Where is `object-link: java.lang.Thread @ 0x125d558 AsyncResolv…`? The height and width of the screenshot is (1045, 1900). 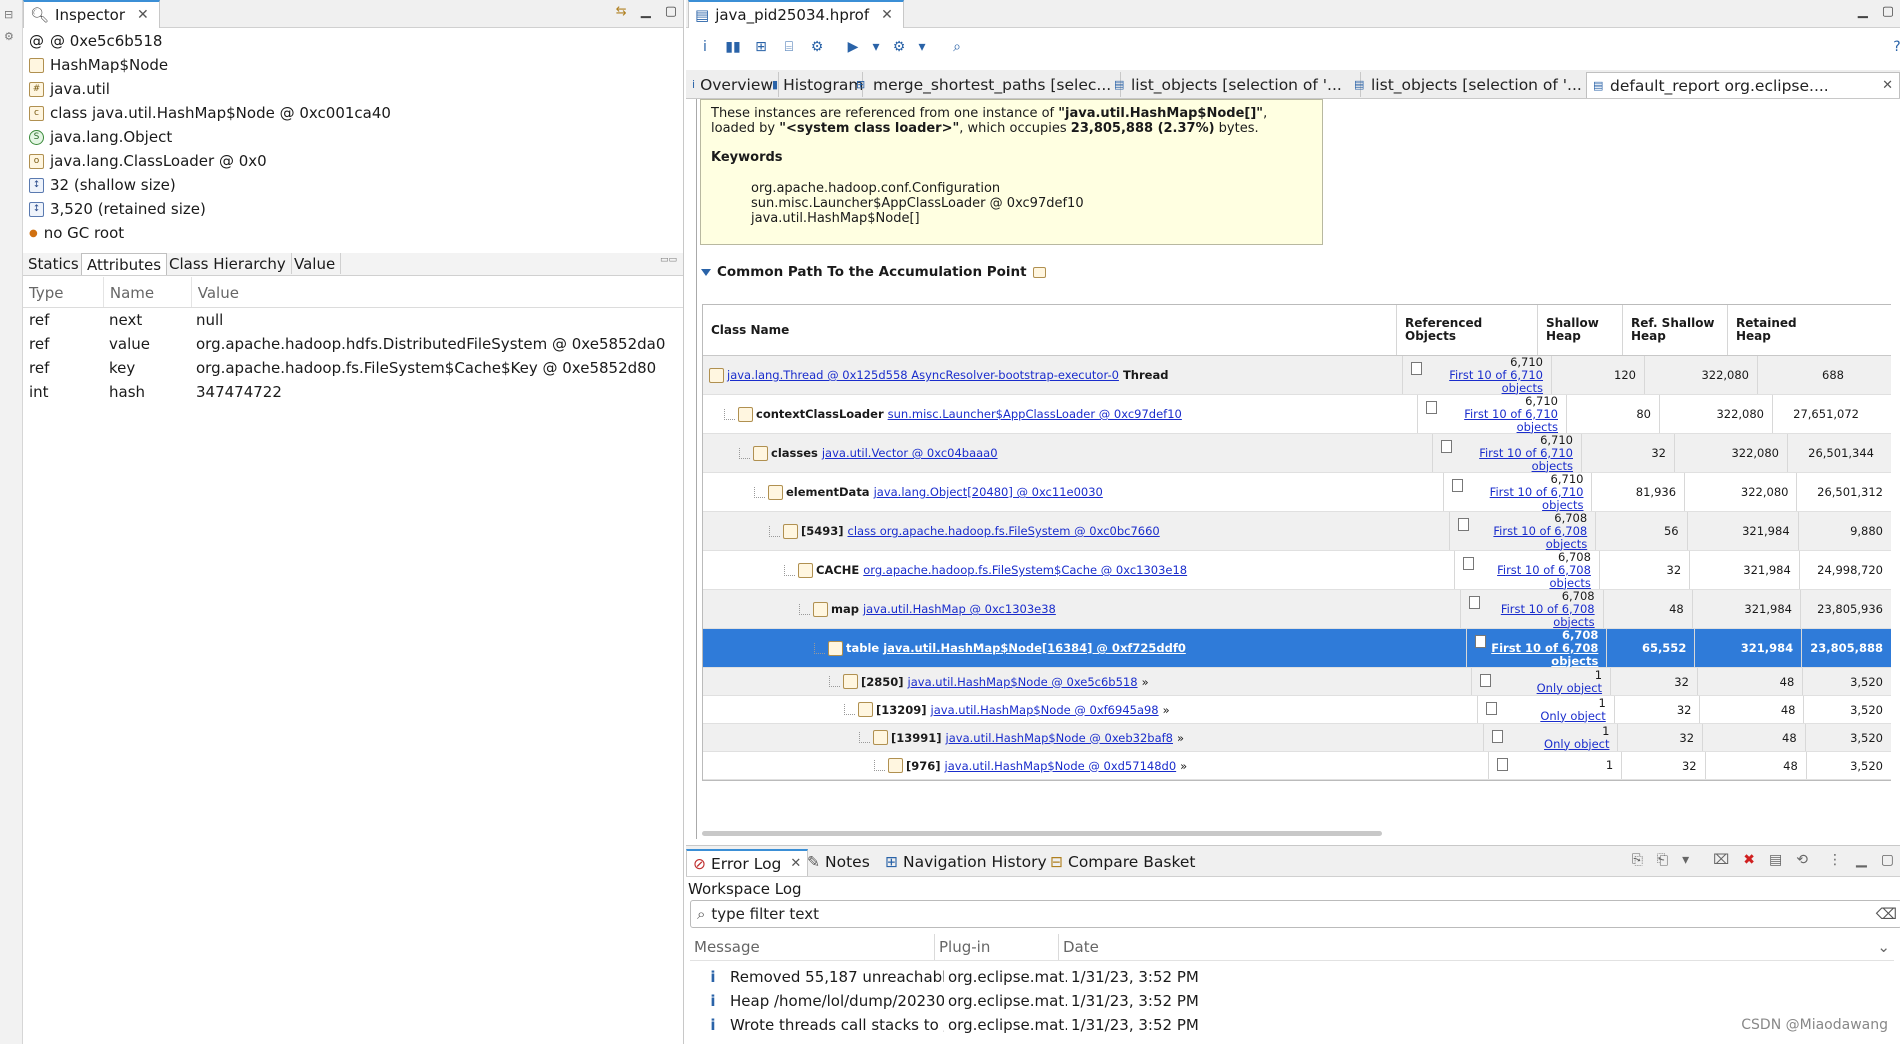 object-link: java.lang.Thread @ 0x125d558 AsyncResolv… is located at coordinates (923, 375).